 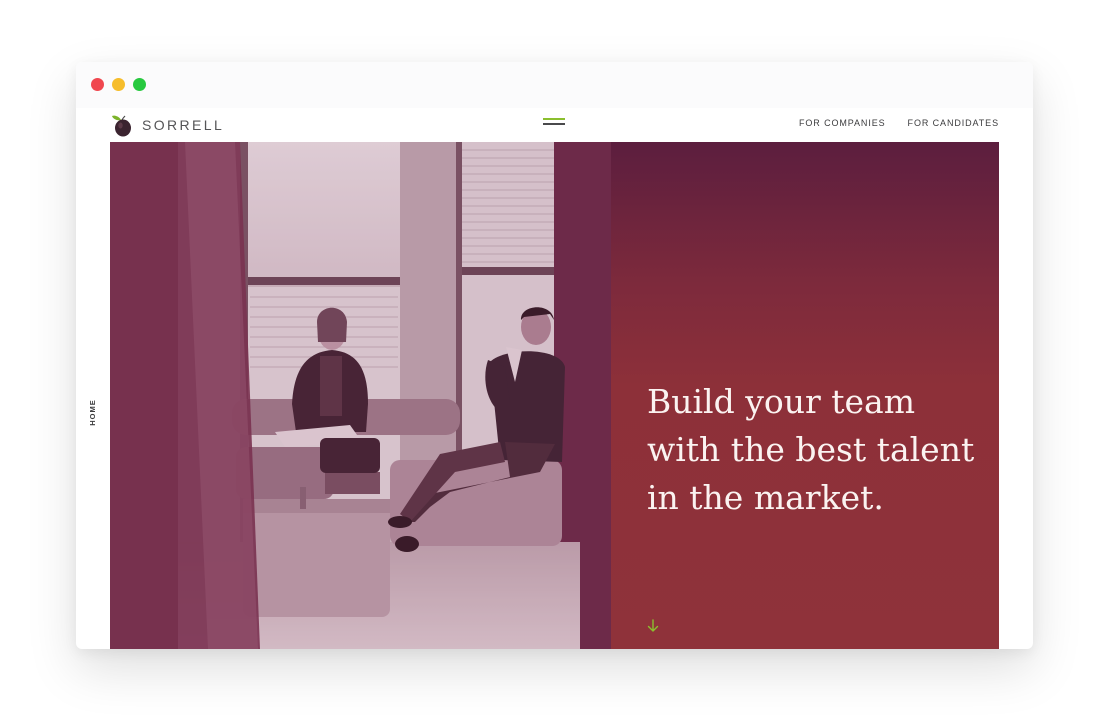 What do you see at coordinates (899, 123) in the screenshot?
I see `top-nav: FOR COMPANIES FOR CANDIDATES` at bounding box center [899, 123].